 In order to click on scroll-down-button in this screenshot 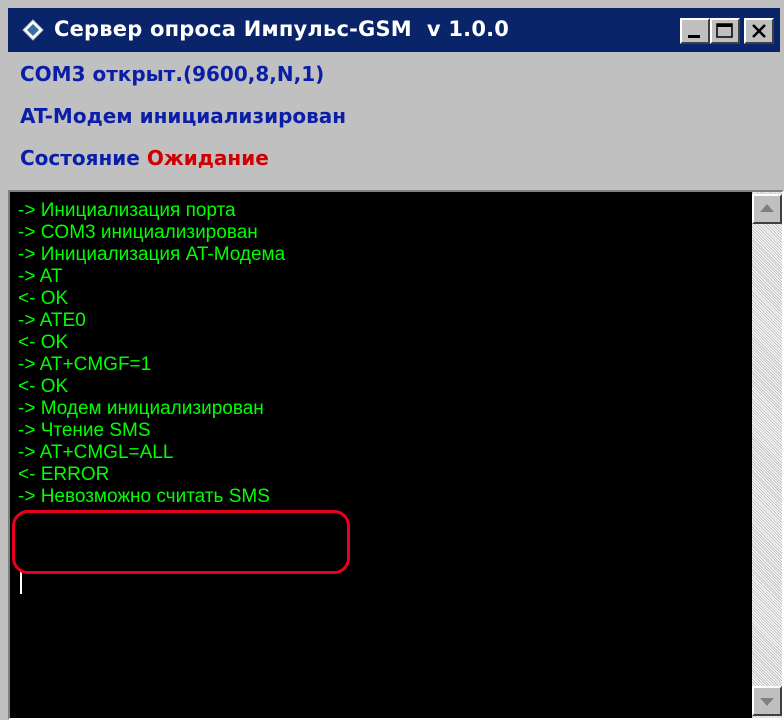, I will do `click(767, 701)`.